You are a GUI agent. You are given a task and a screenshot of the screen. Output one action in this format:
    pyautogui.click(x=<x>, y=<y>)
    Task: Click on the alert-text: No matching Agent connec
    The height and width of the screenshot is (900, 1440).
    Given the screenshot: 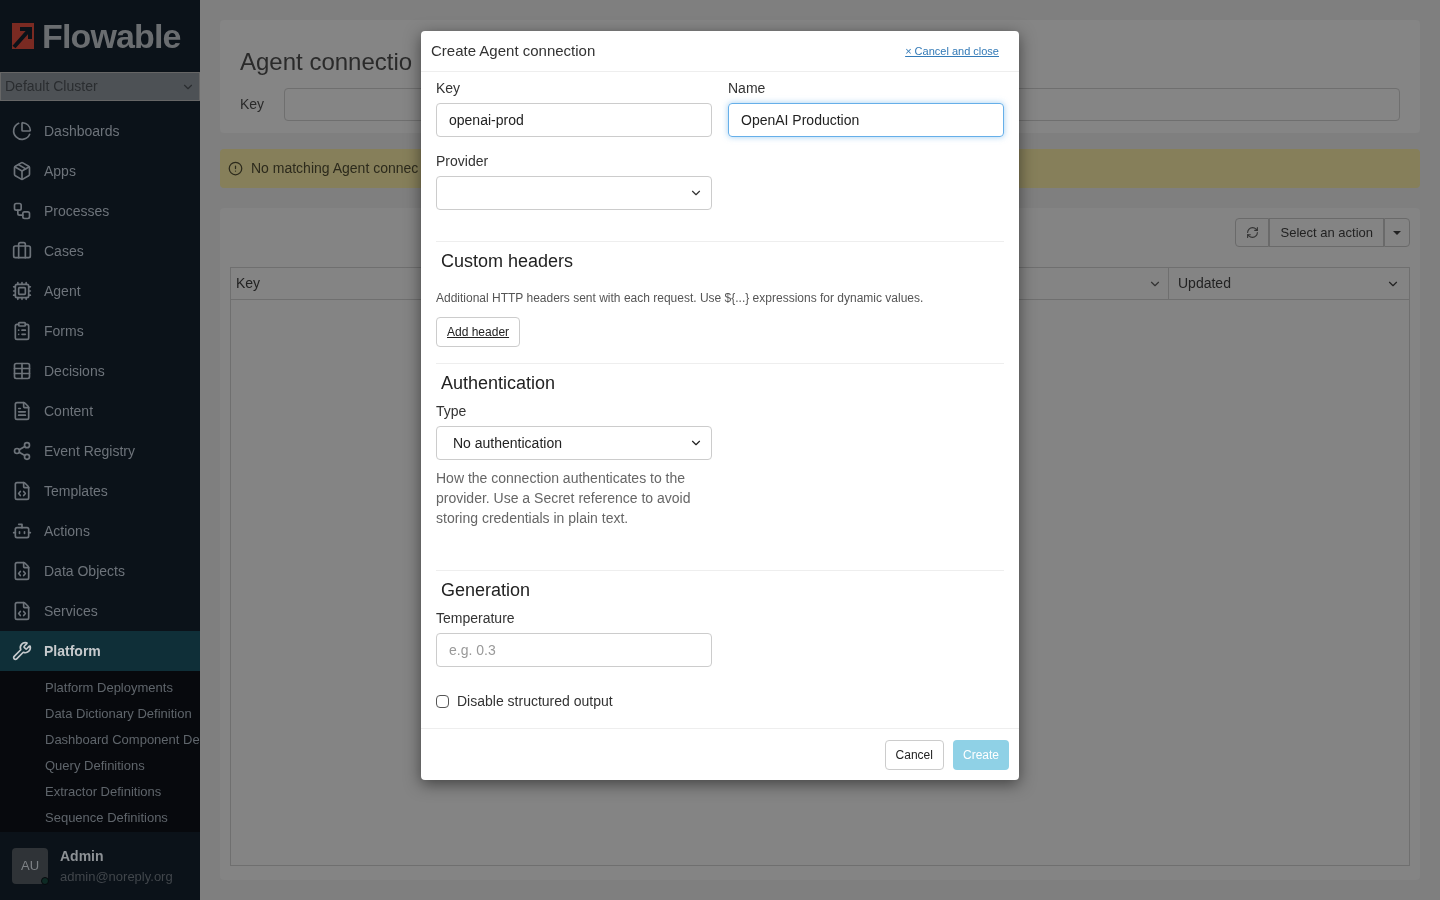 What is the action you would take?
    pyautogui.click(x=335, y=168)
    